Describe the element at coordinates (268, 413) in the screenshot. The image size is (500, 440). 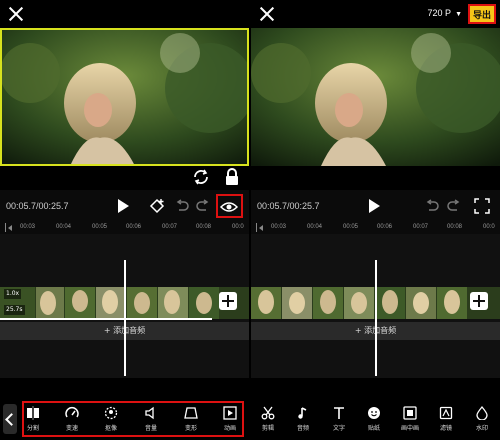
I see `scissors-icon` at that location.